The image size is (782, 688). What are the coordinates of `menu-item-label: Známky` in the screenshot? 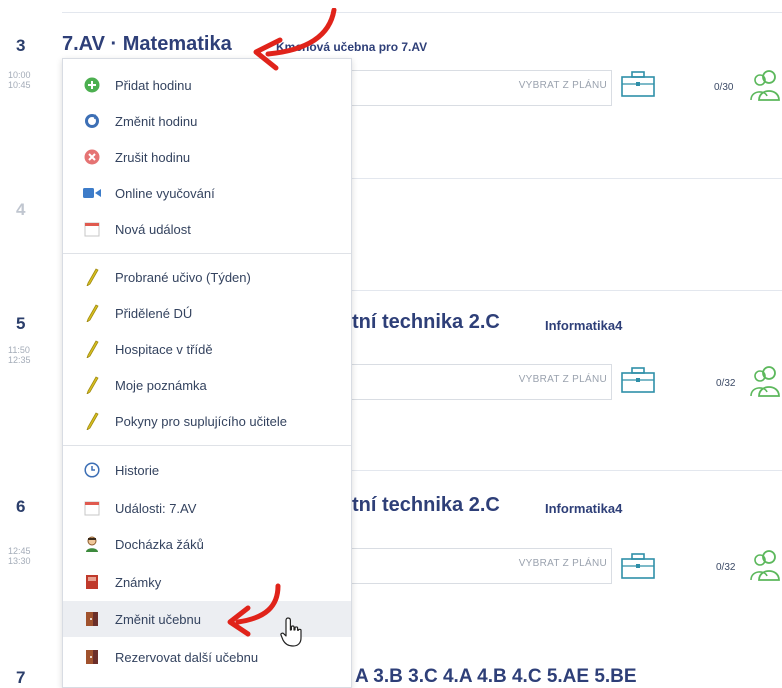 It's located at (138, 582).